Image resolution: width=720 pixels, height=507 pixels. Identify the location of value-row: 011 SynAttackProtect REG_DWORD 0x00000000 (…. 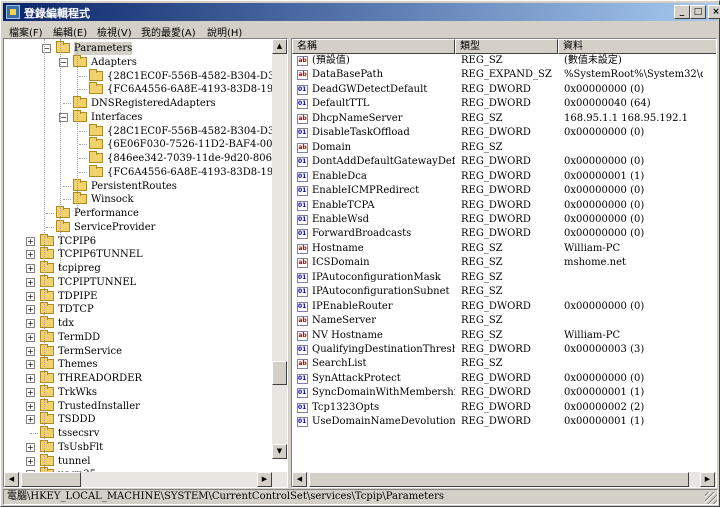
(497, 379).